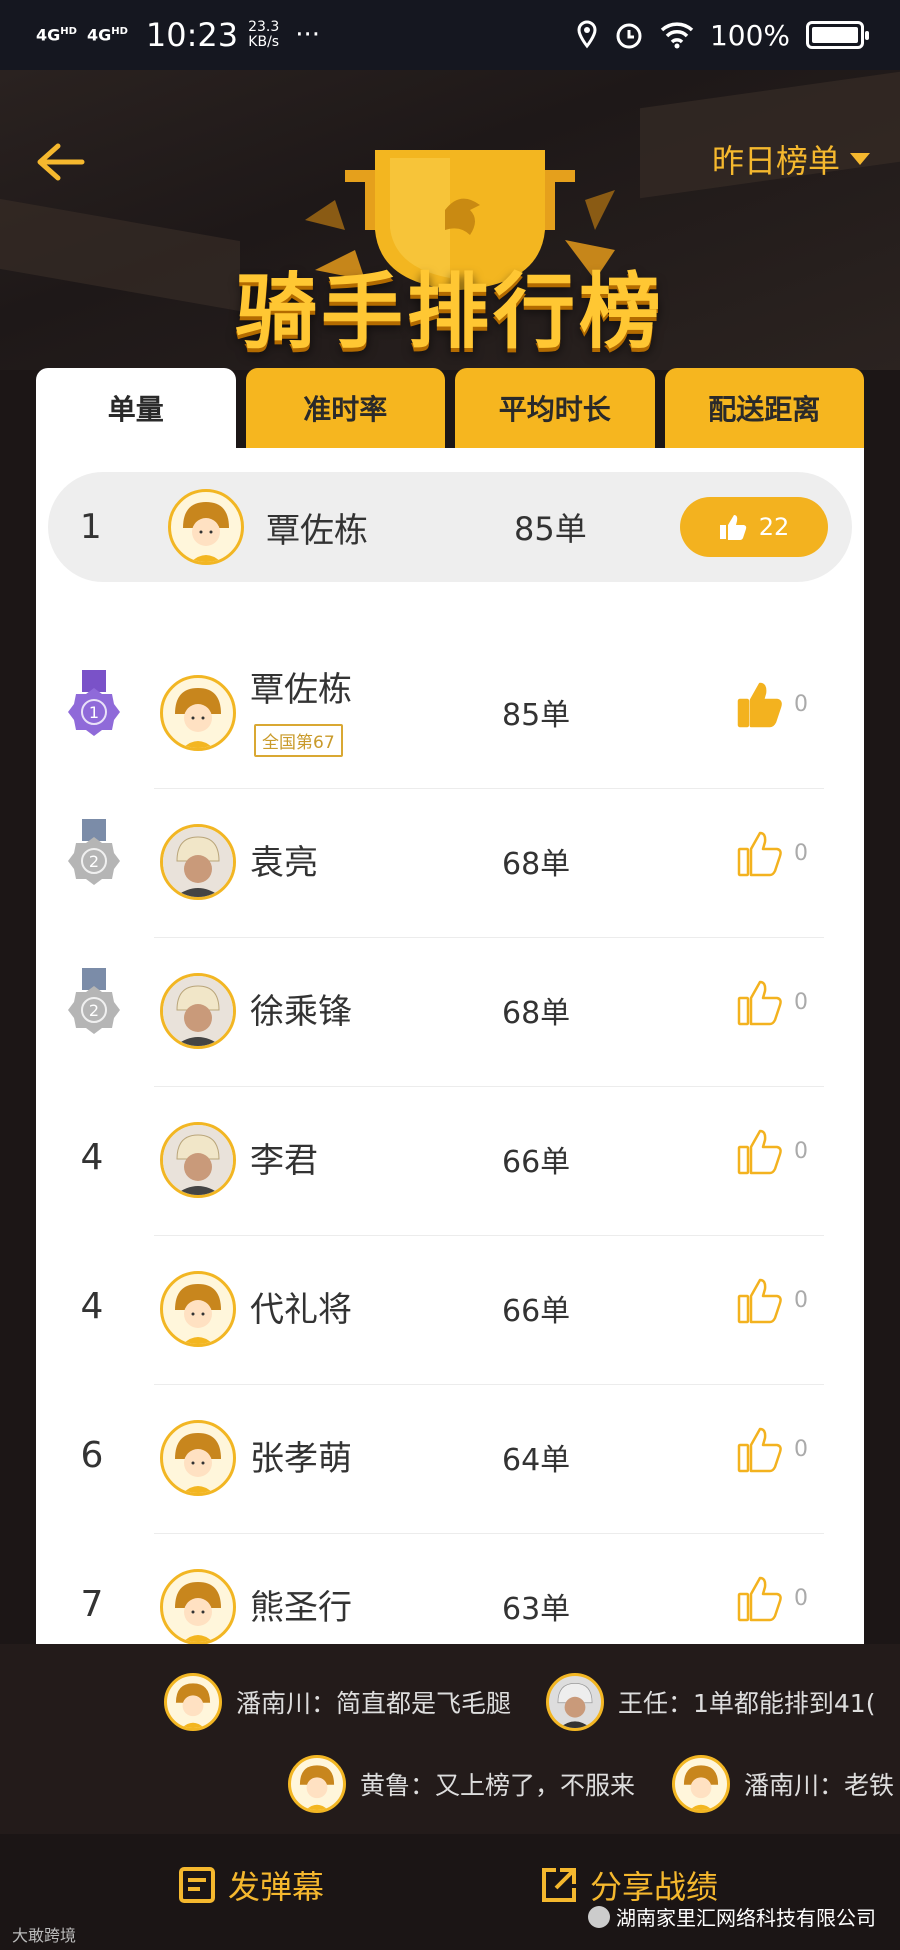 Image resolution: width=900 pixels, height=1950 pixels. I want to click on rider-name: 李君, so click(284, 1161).